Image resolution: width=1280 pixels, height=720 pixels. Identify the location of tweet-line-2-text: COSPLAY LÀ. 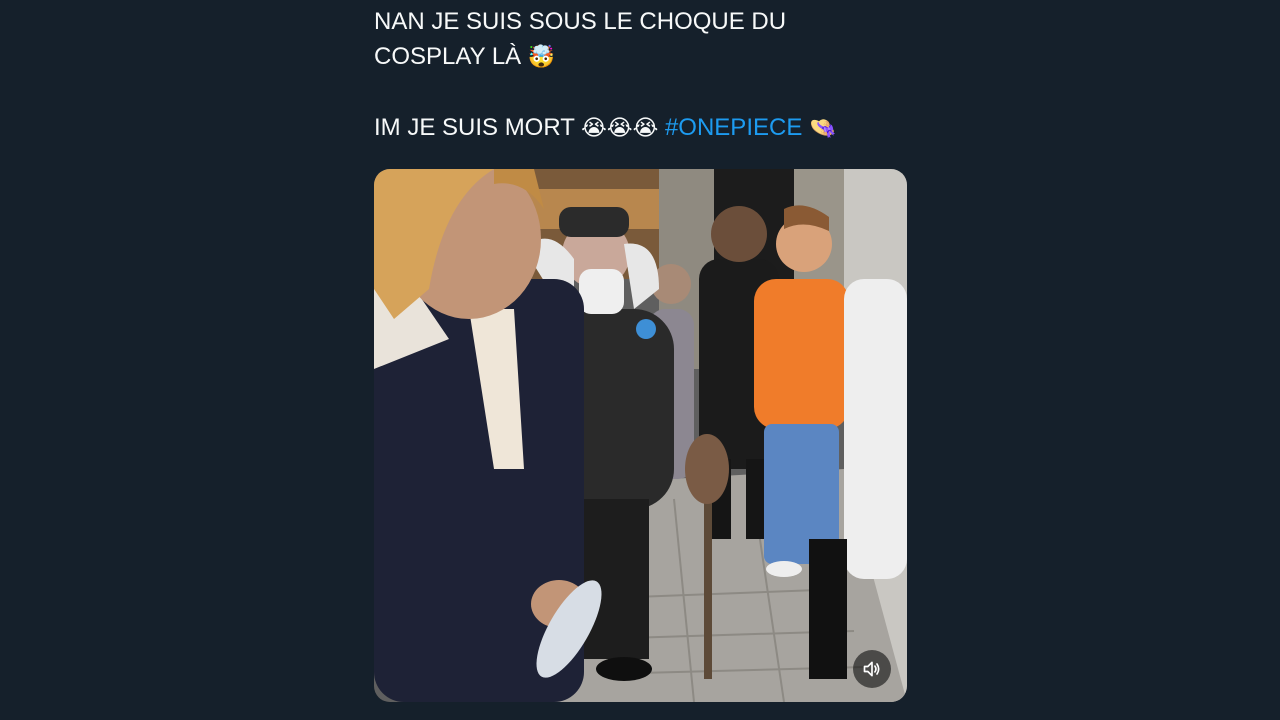
(448, 56).